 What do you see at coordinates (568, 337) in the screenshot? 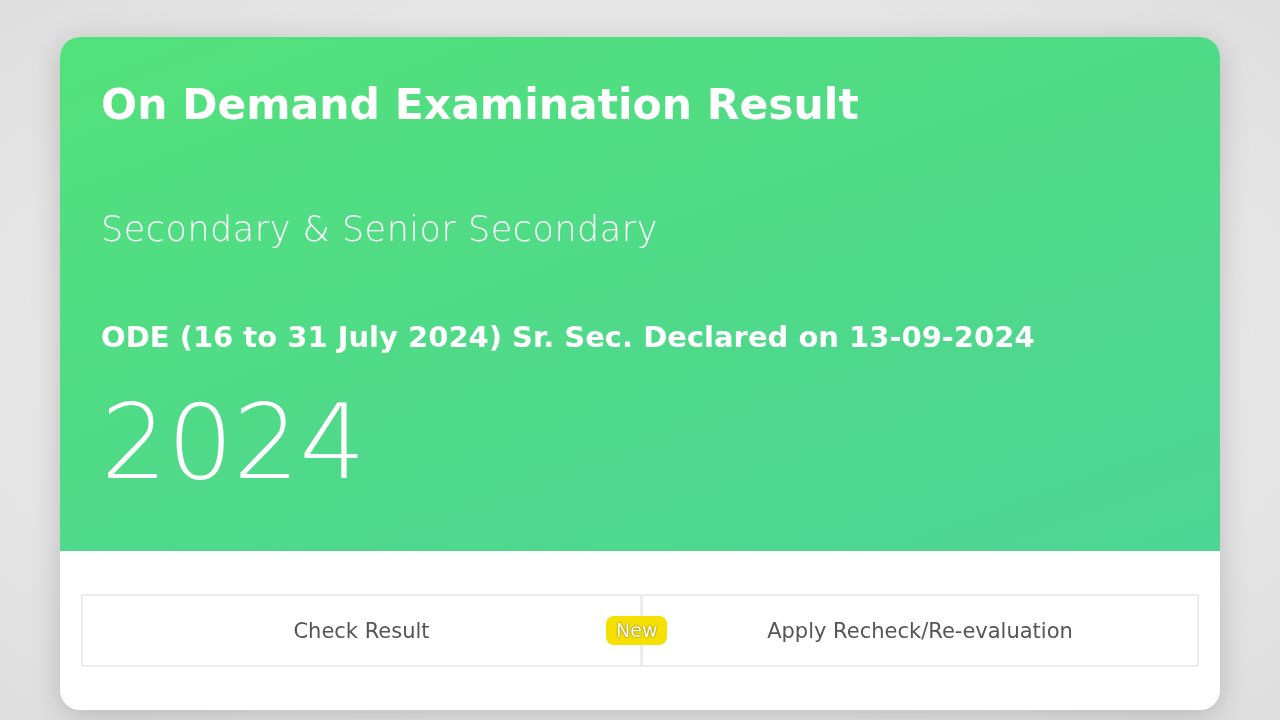
I see `announcement-text: ODE (16 to 31 July 2024) Sr. Sec. Declared on 13-09-2024` at bounding box center [568, 337].